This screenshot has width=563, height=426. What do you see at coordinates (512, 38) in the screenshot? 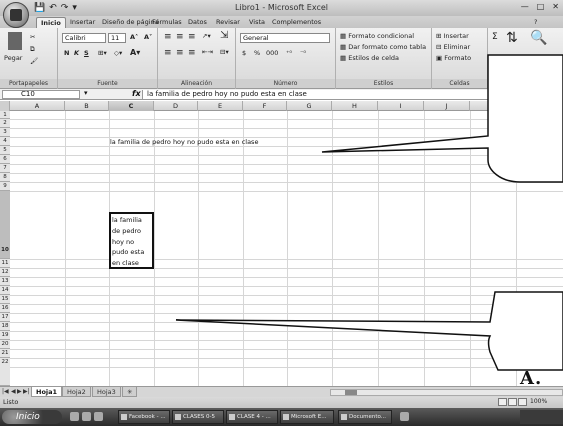
I see `sort-filter-icon: ⇅` at bounding box center [512, 38].